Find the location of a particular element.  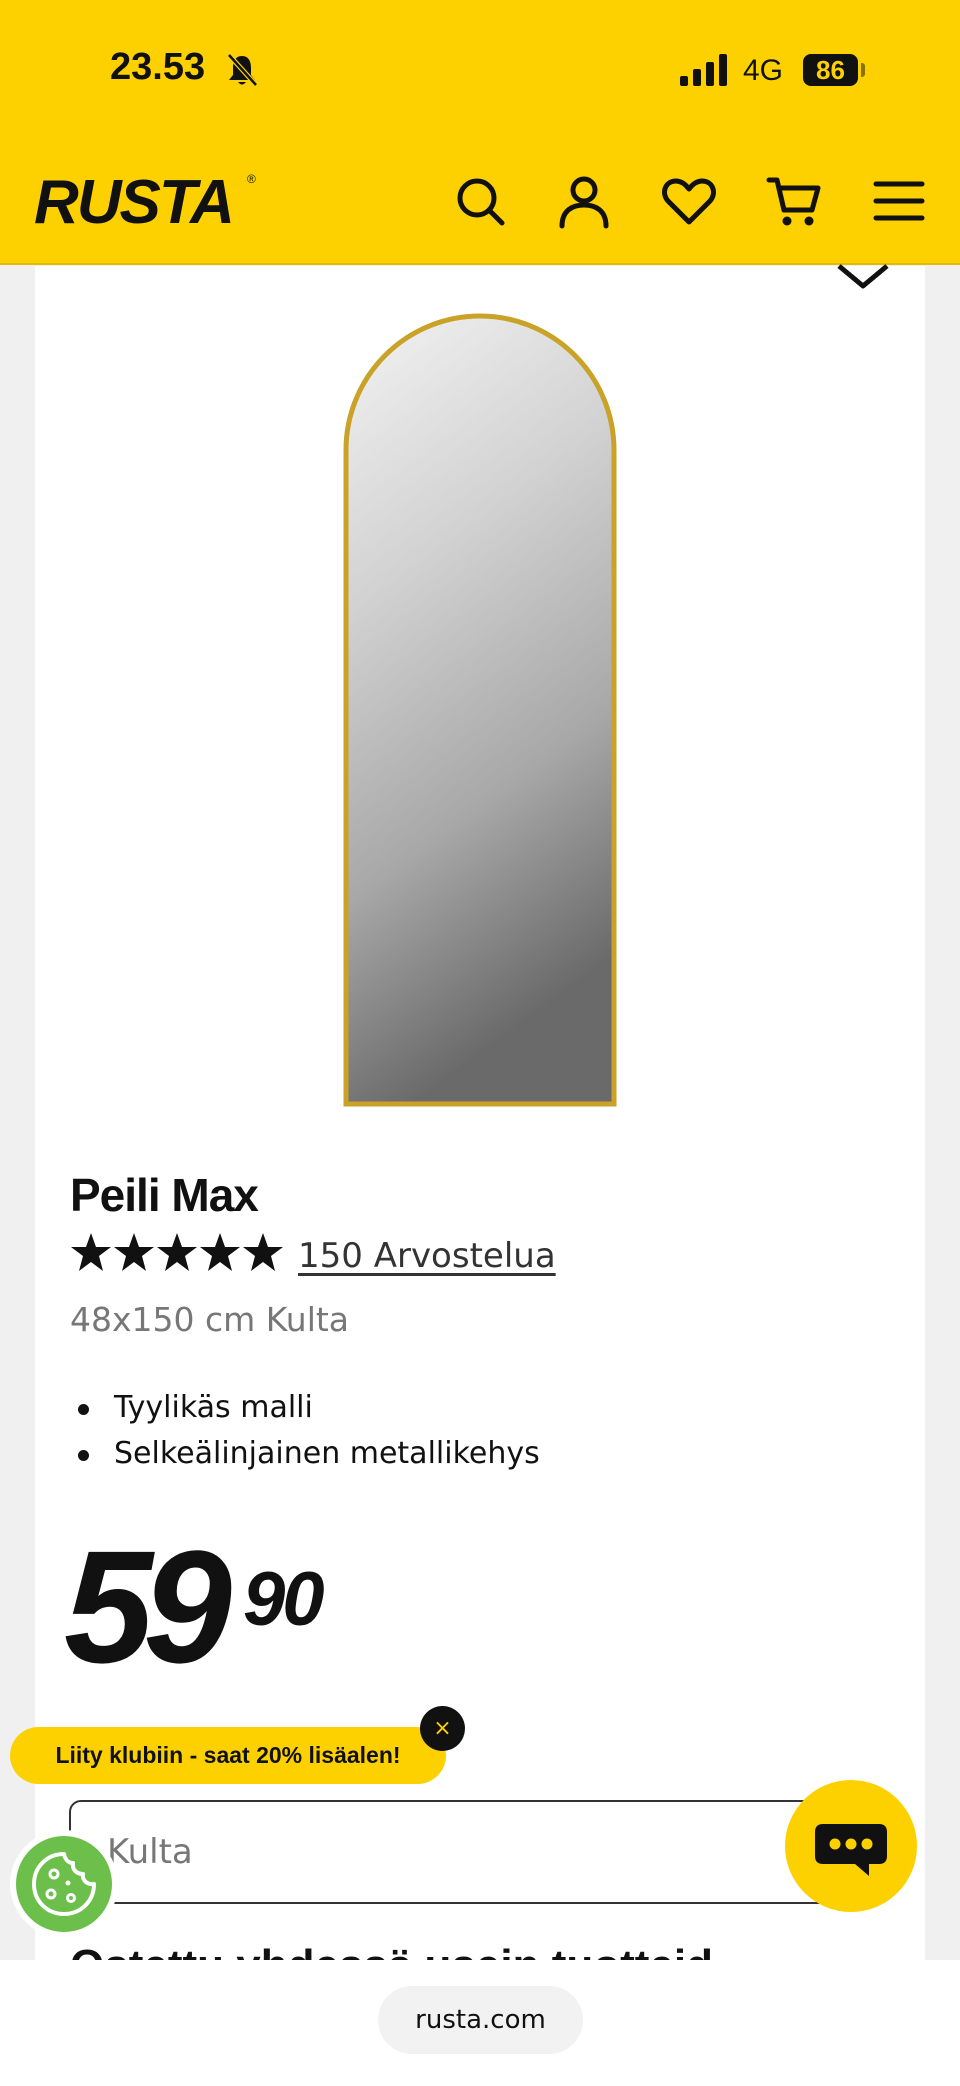

browser-bottom-bar: rusta.com is located at coordinates (480, 2023).